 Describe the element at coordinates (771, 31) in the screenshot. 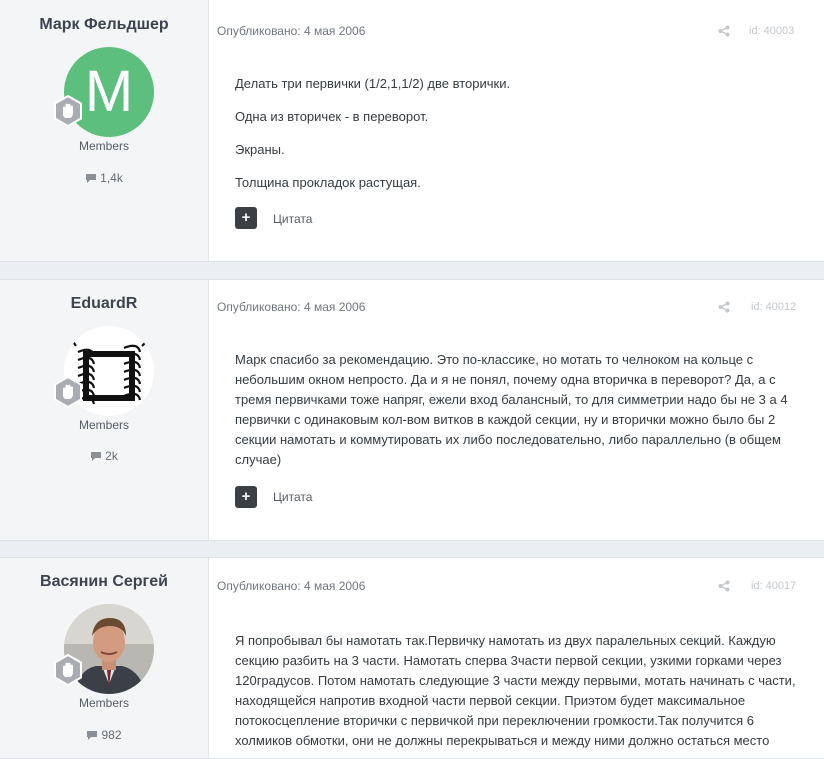

I see `post-id: id: 40003` at that location.